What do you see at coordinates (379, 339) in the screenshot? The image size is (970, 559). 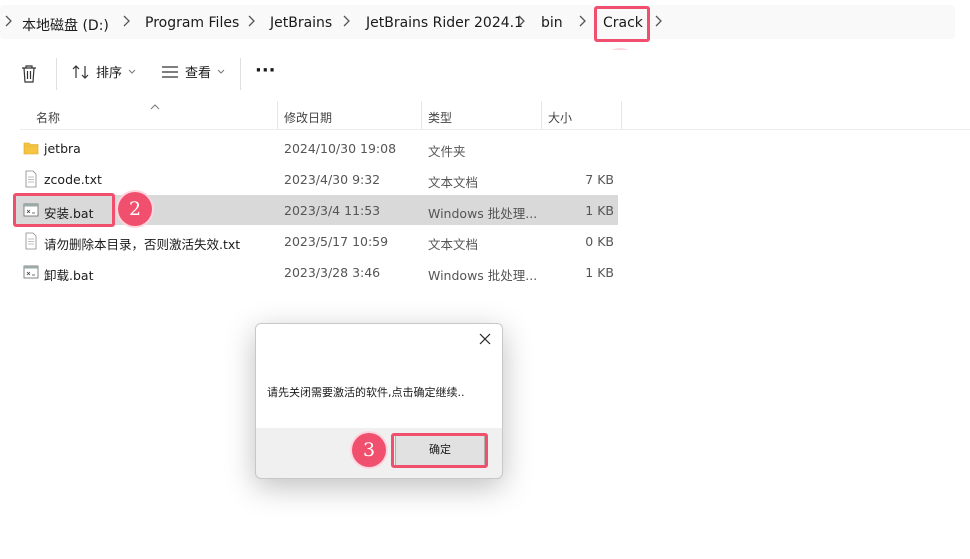 I see `dialog-titlebar` at bounding box center [379, 339].